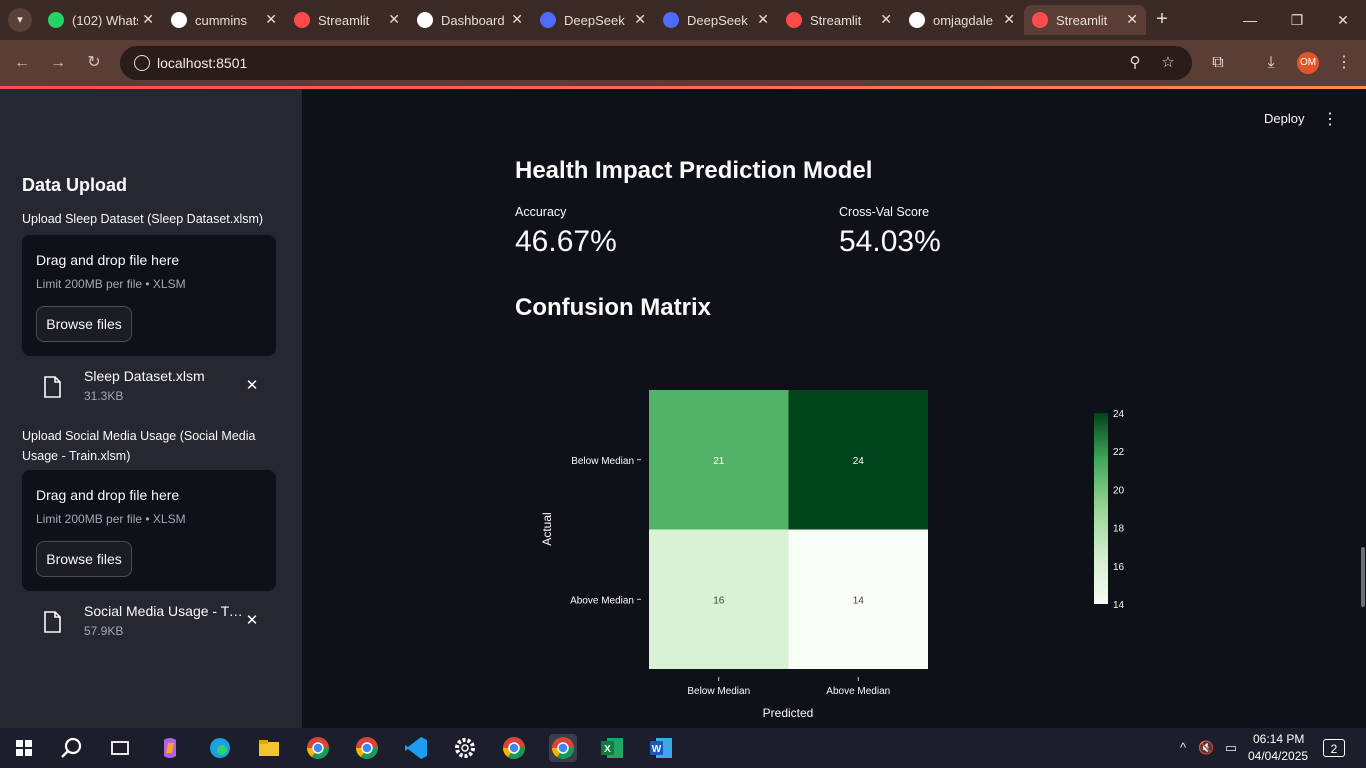  I want to click on copilot-icon, so click(170, 748).